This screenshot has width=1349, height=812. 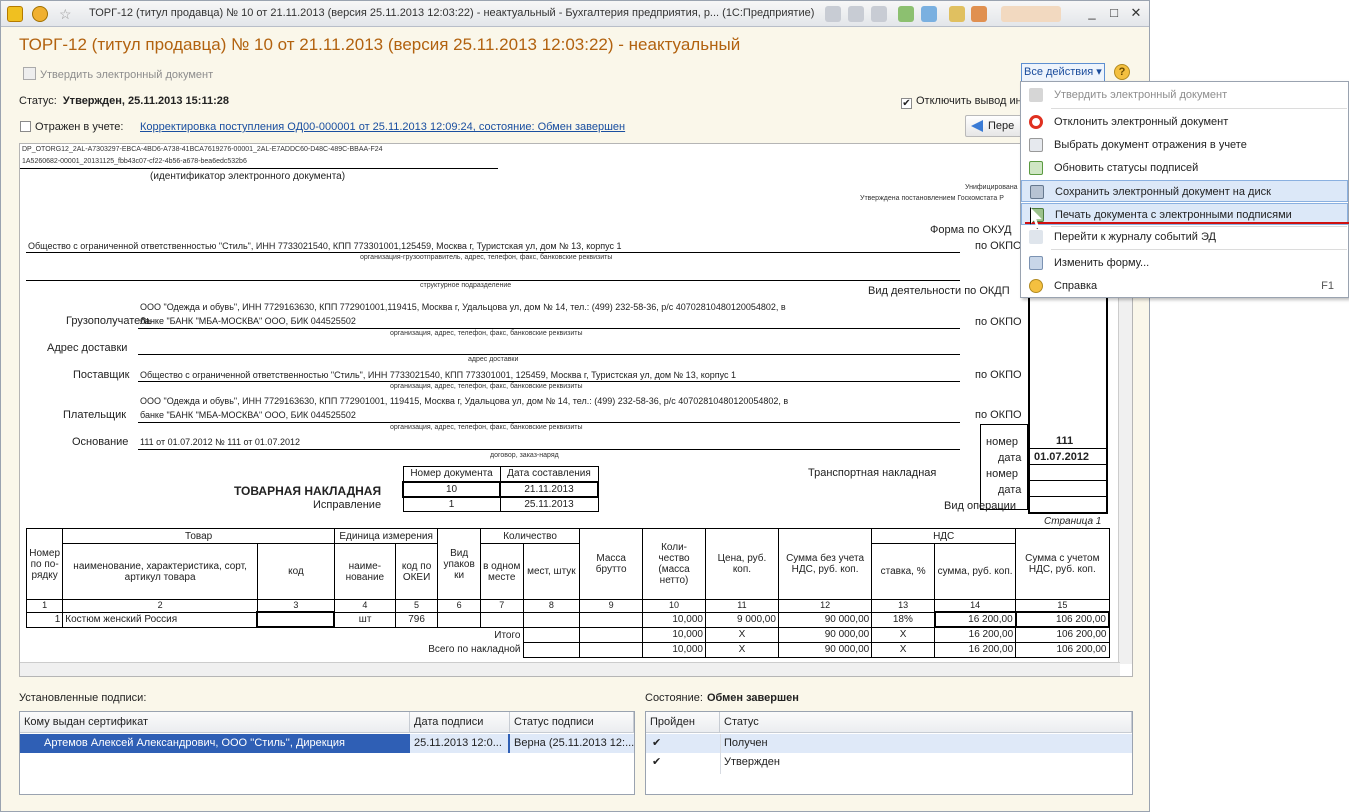 What do you see at coordinates (1031, 14) in the screenshot?
I see `memory-icon` at bounding box center [1031, 14].